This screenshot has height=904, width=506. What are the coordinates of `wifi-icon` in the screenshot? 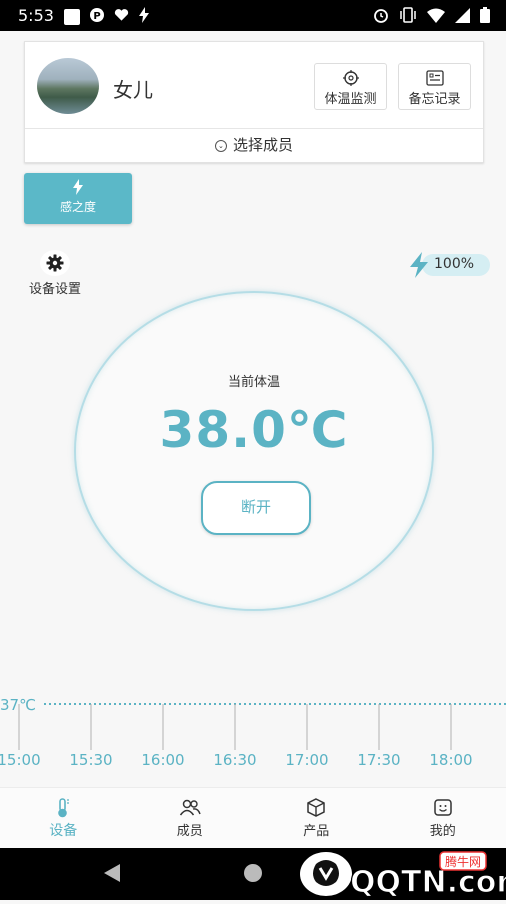 It's located at (436, 17).